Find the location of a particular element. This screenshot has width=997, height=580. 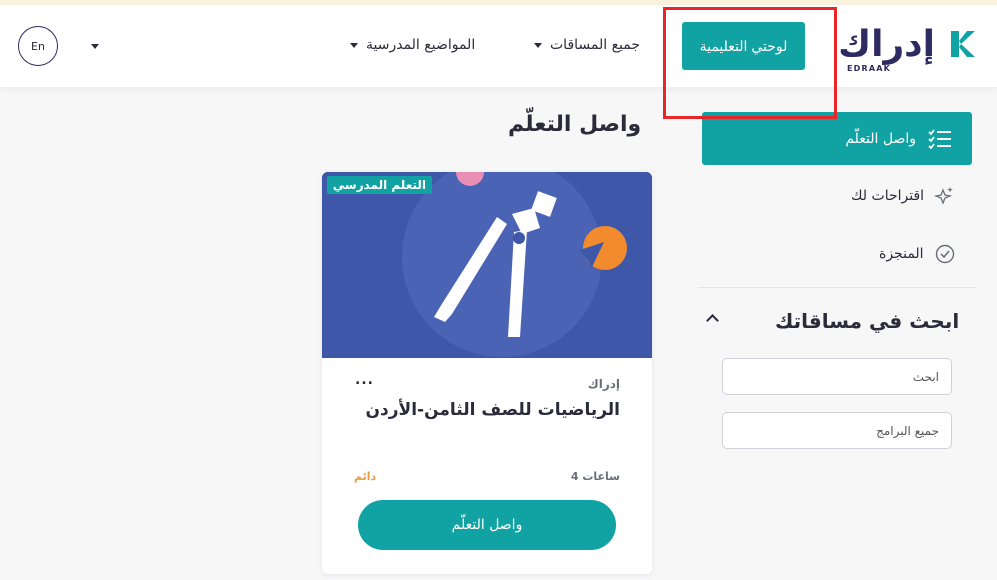

sidebar-item-suggestions: اقتراحات لك is located at coordinates (902, 196).